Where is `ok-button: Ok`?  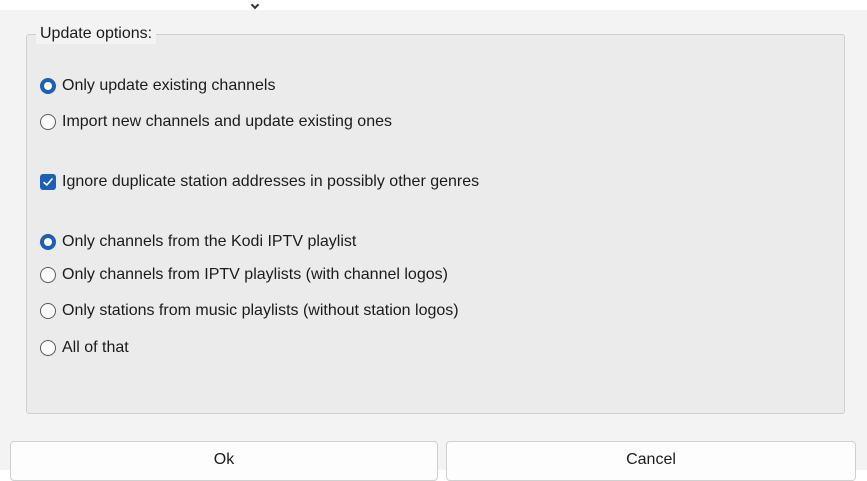 ok-button: Ok is located at coordinates (224, 461).